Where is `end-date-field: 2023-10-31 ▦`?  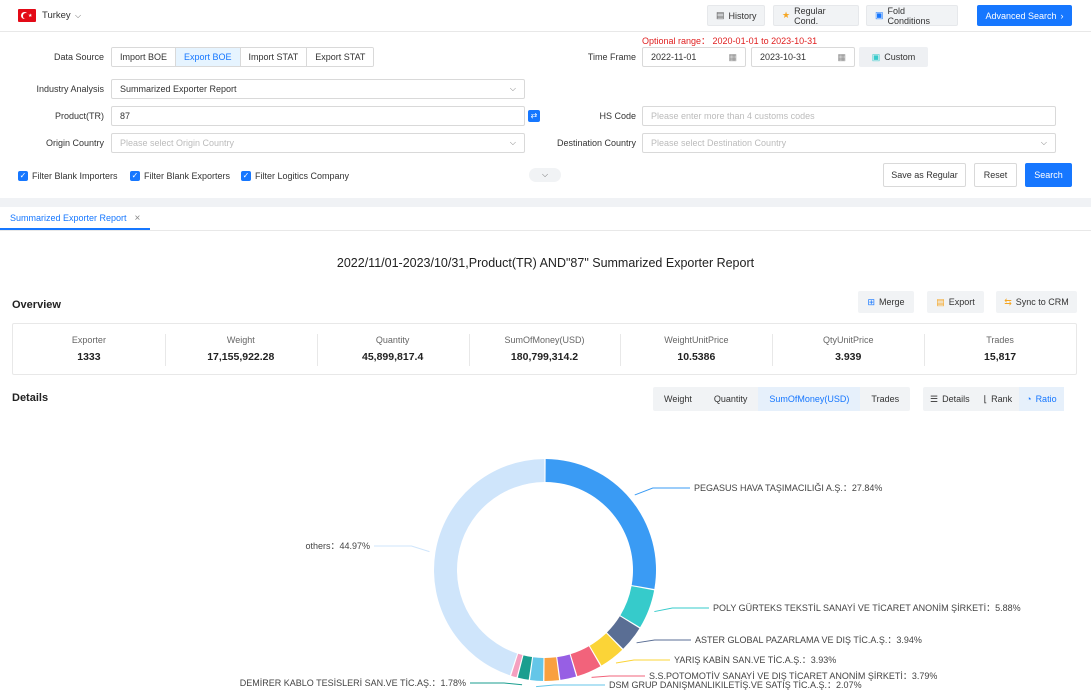
end-date-field: 2023-10-31 ▦ is located at coordinates (803, 57).